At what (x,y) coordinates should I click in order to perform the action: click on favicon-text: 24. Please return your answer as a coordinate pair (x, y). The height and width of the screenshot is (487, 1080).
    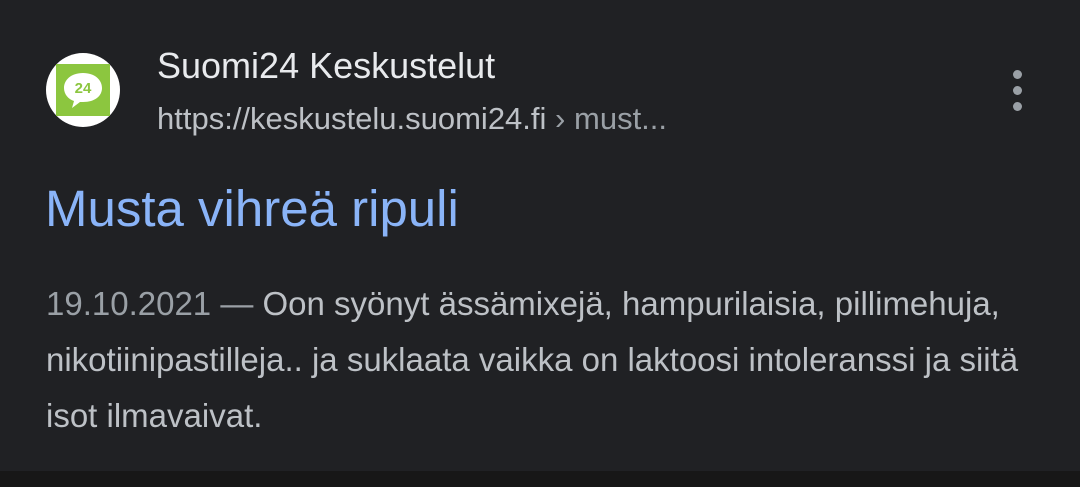
    Looking at the image, I should click on (83, 88).